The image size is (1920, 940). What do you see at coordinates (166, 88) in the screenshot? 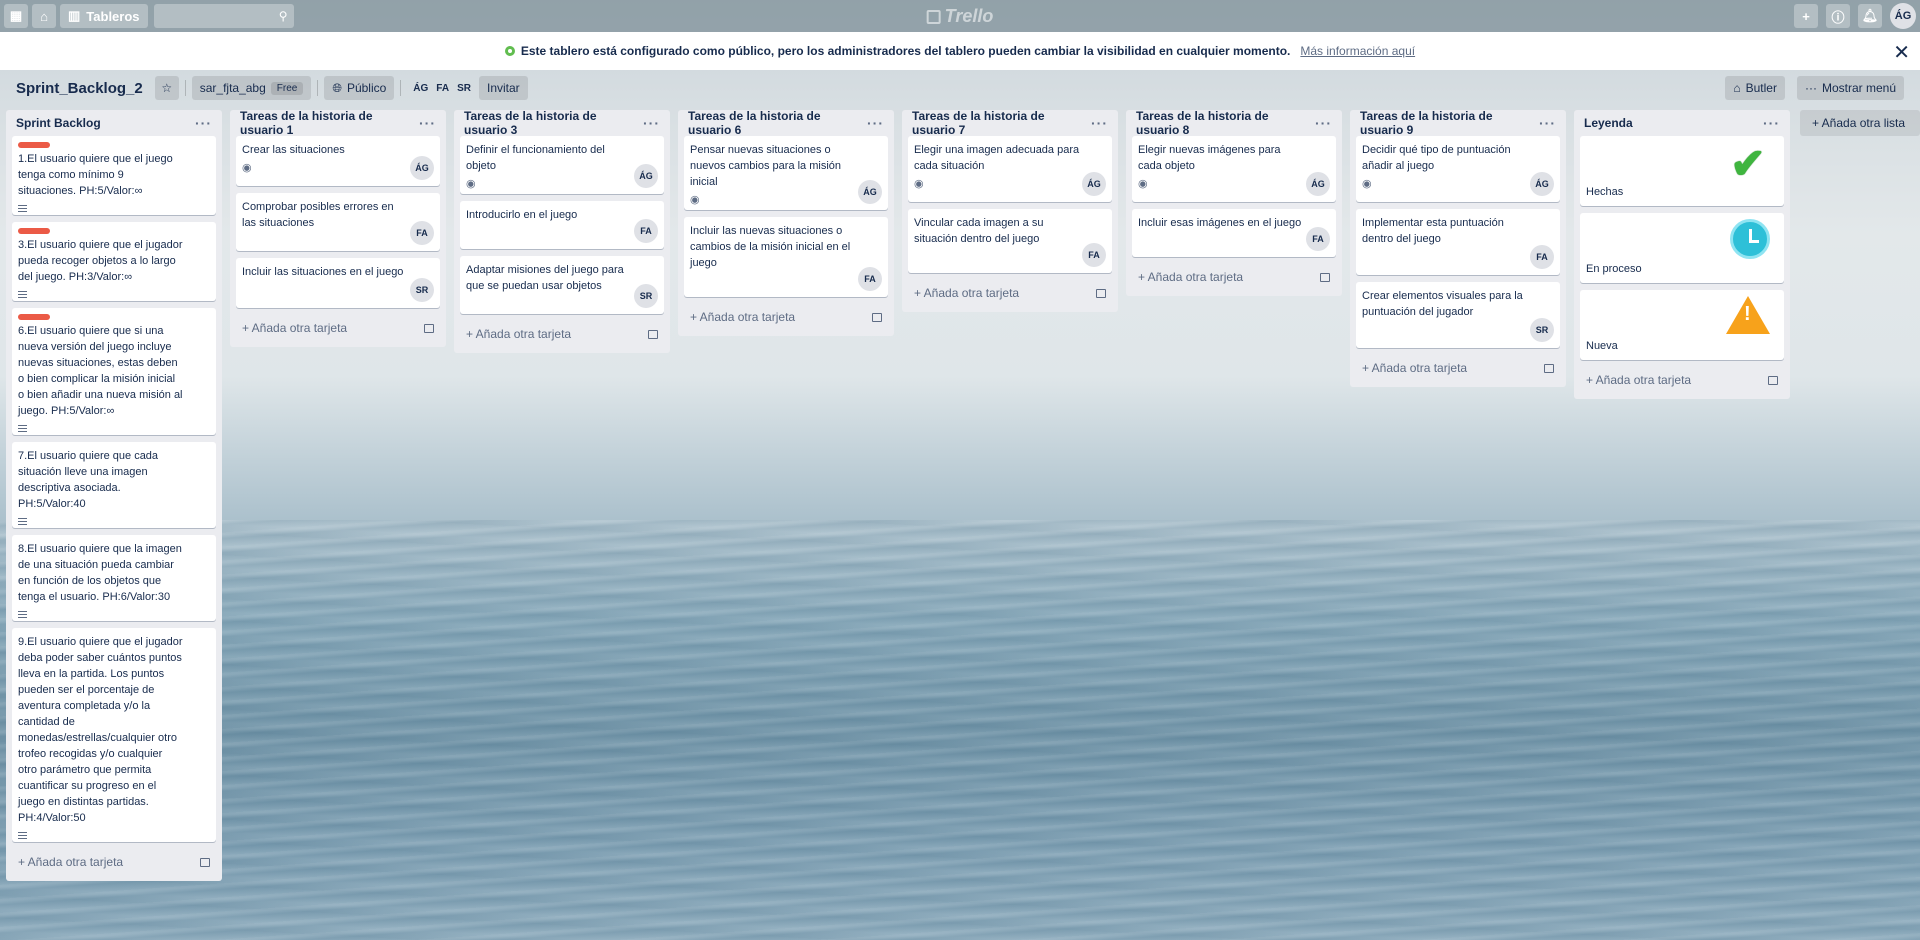
I see `star-icon: ☆` at bounding box center [166, 88].